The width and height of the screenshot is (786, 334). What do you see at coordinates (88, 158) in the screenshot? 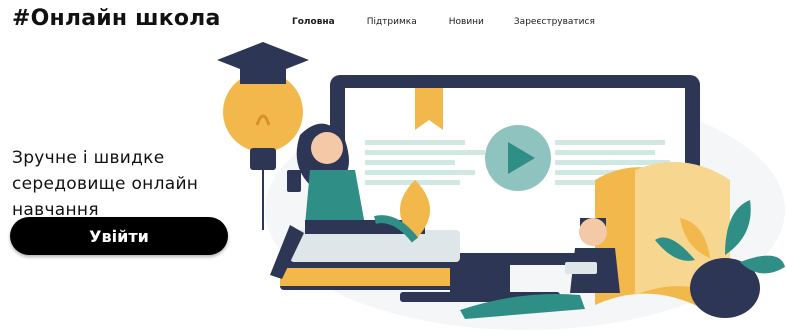
I see `hero-line-1: Зручне і швидке` at bounding box center [88, 158].